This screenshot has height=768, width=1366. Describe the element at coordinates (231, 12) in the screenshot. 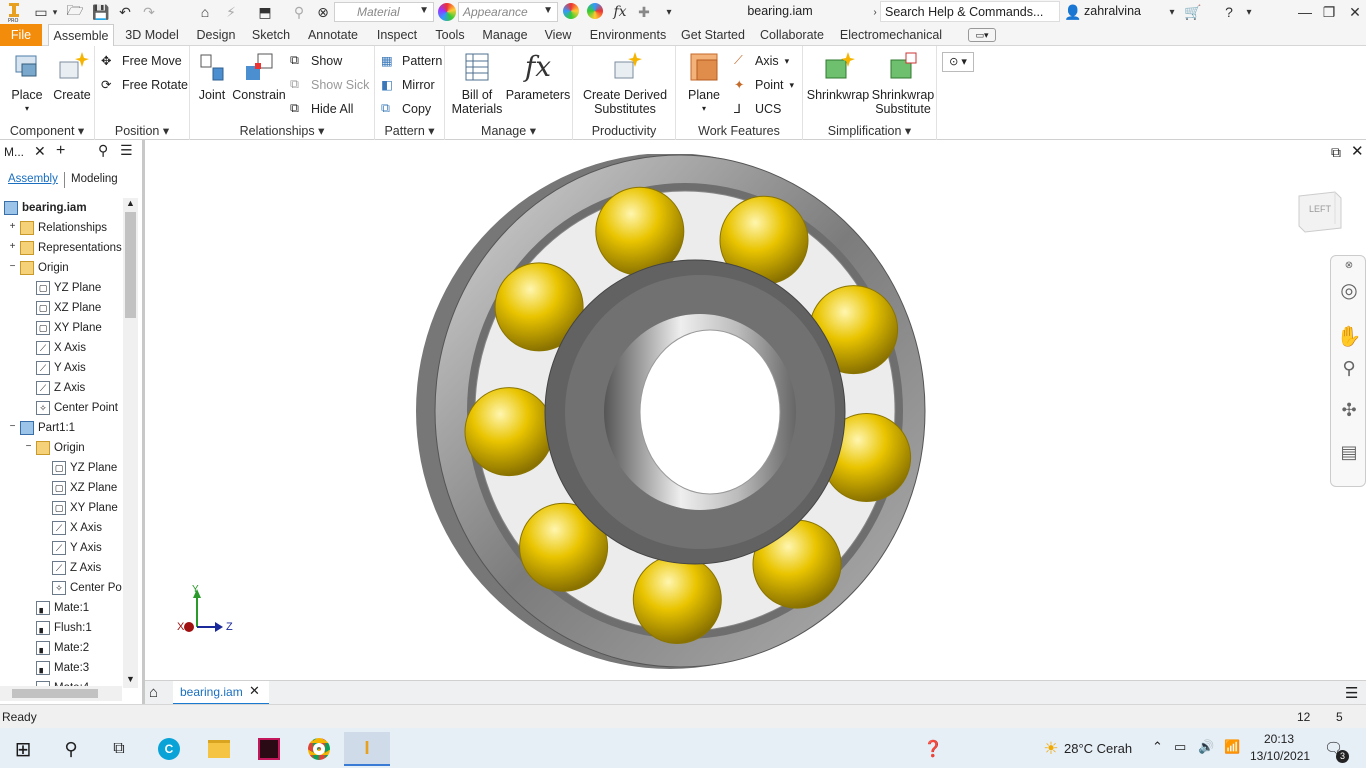

I see `update-icon: ⚡` at that location.